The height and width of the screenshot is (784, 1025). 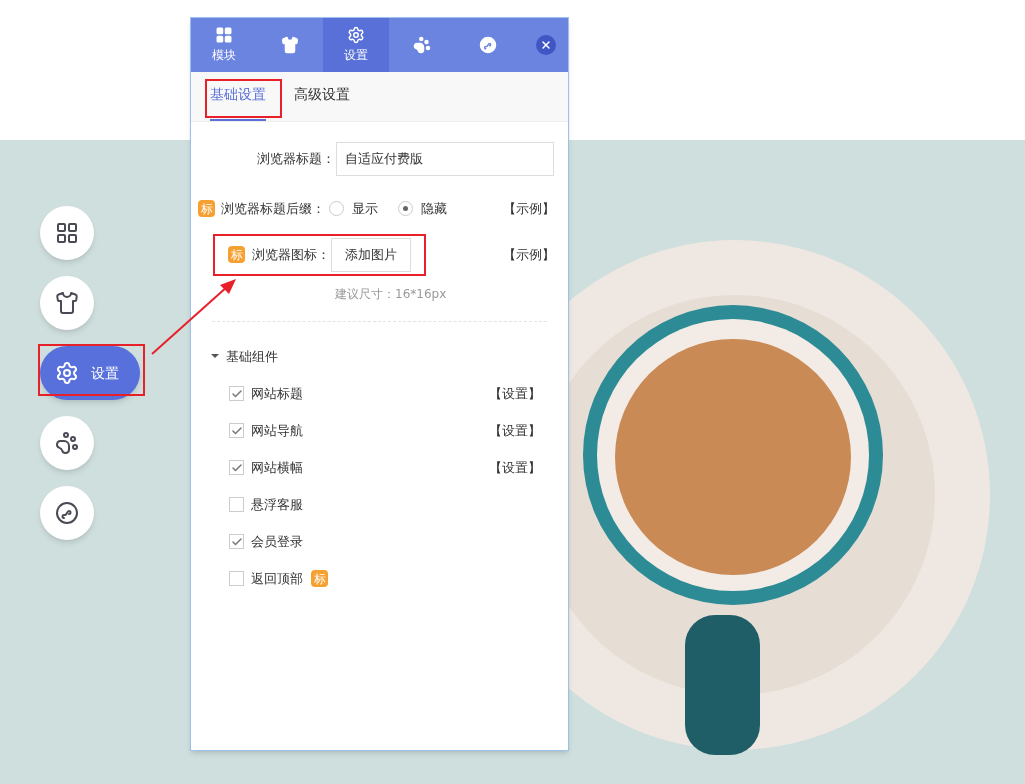 What do you see at coordinates (445, 159) in the screenshot?
I see `title-input: 自适应付费版` at bounding box center [445, 159].